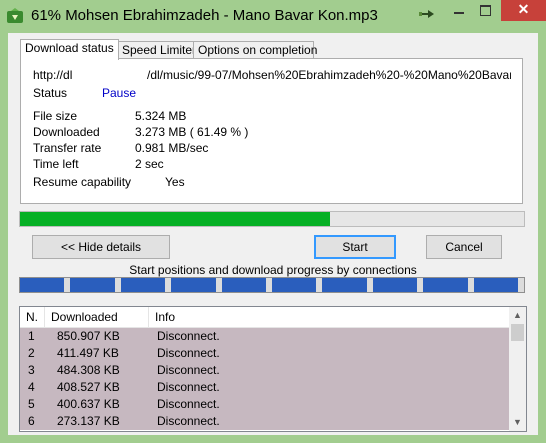 The height and width of the screenshot is (443, 546). What do you see at coordinates (50, 93) in the screenshot?
I see `status-label: Status` at bounding box center [50, 93].